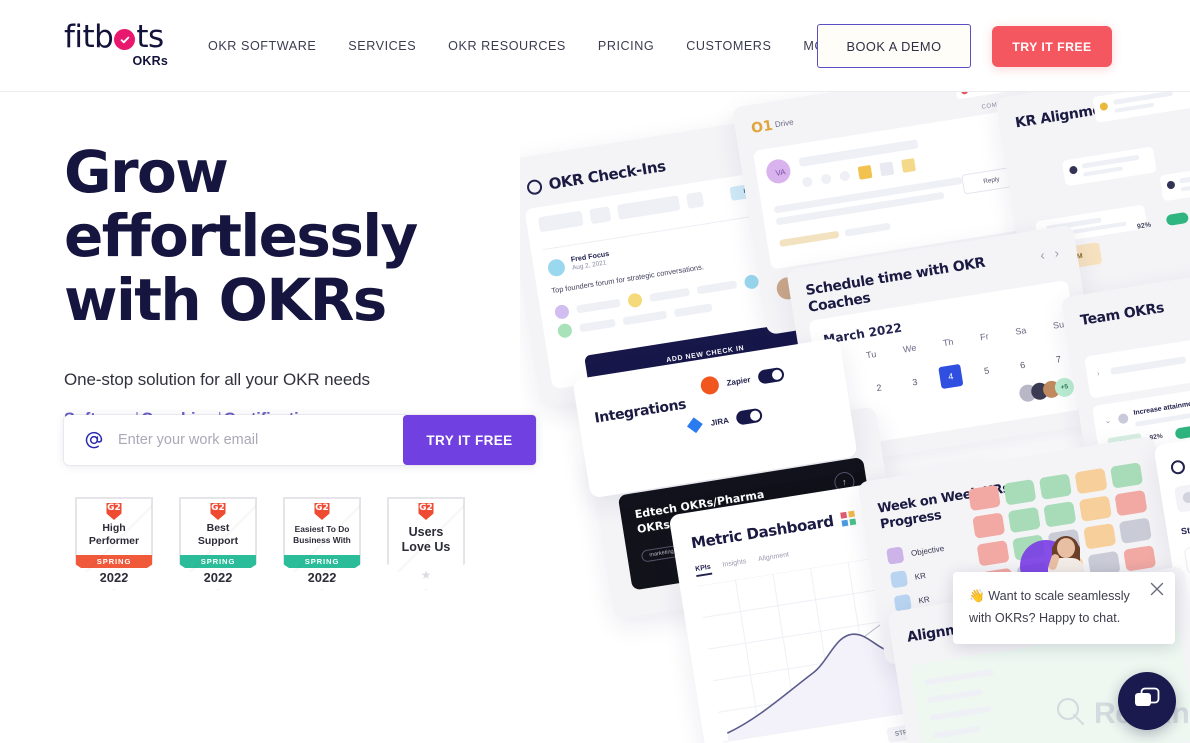 Image resolution: width=1190 pixels, height=743 pixels. What do you see at coordinates (887, 169) in the screenshot?
I see `medal-icon` at bounding box center [887, 169].